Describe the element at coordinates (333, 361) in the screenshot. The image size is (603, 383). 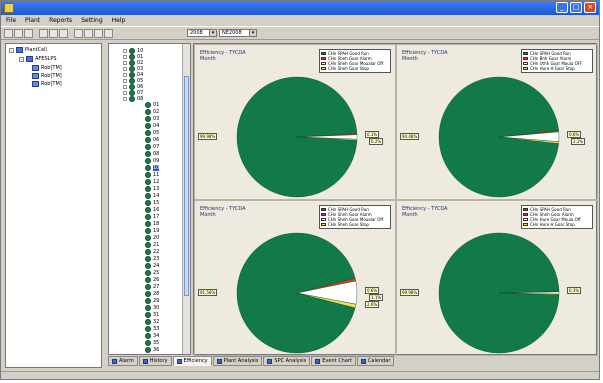
I see `tab-event-chart: Event Chart` at that location.